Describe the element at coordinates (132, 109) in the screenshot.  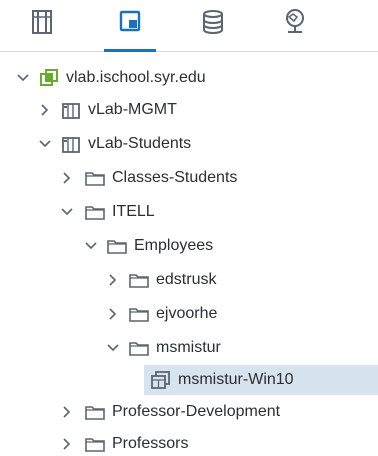
I see `tree-node-label: vLab-MGMT` at that location.